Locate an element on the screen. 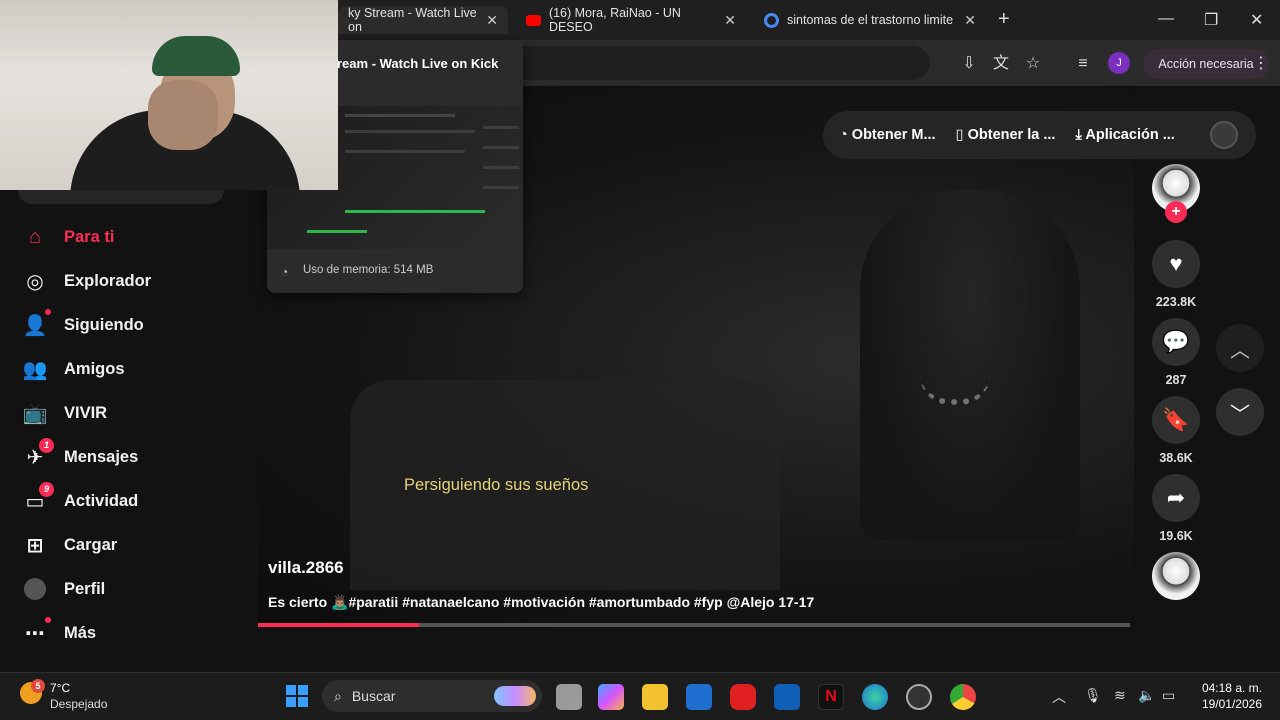  file-explorer-icon is located at coordinates (655, 697).